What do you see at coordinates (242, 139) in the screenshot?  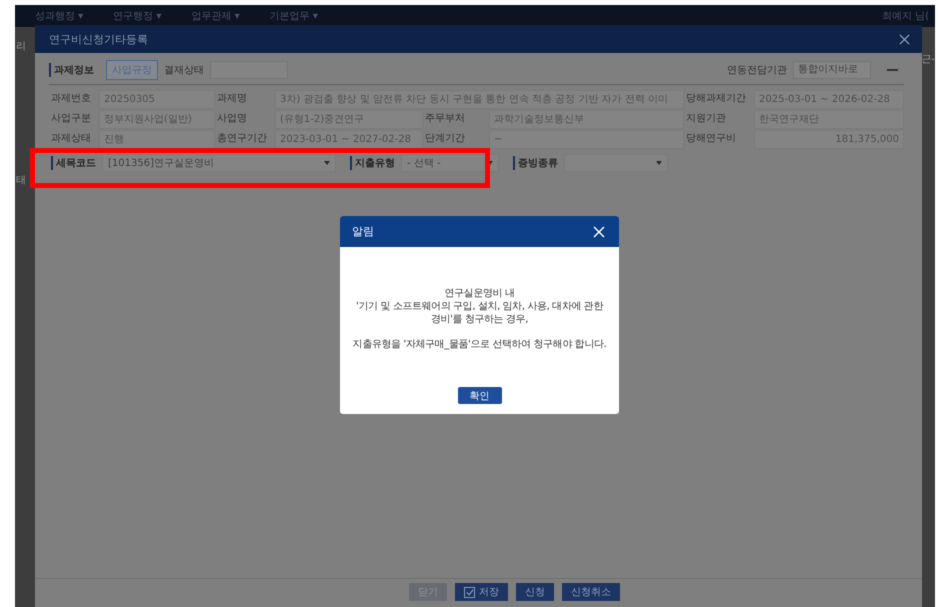 I see `info-label: 총연구기간` at bounding box center [242, 139].